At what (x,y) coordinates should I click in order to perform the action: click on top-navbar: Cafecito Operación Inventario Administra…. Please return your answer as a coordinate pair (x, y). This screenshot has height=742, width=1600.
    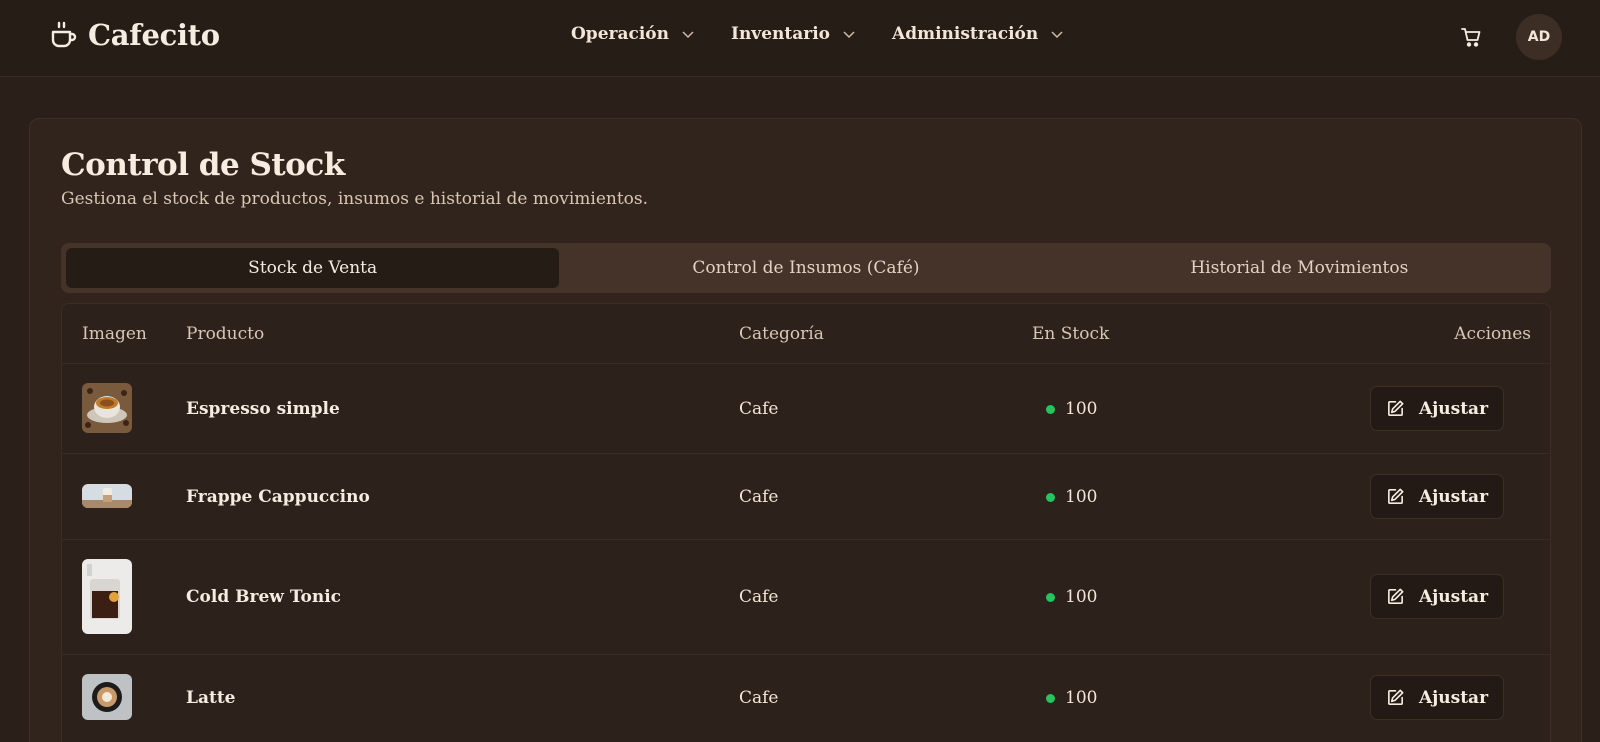
    Looking at the image, I should click on (800, 38).